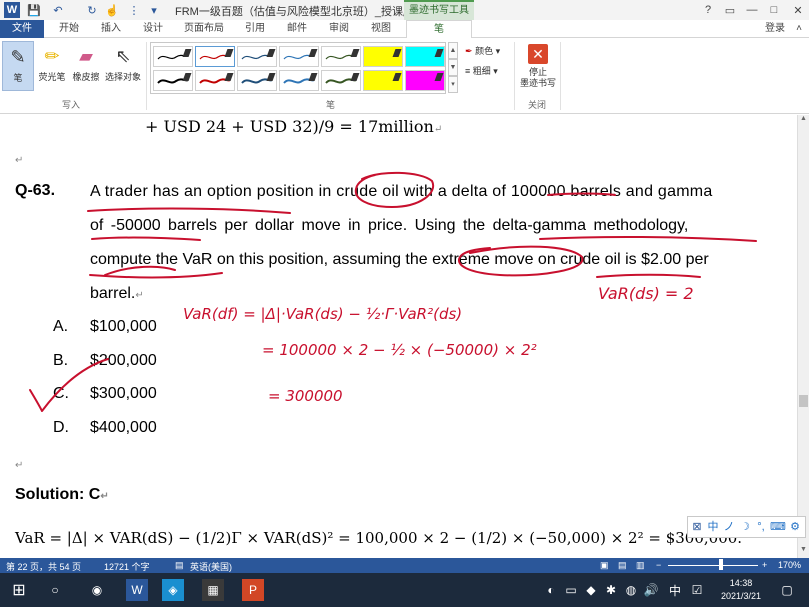 The width and height of the screenshot is (809, 607). Describe the element at coordinates (213, 590) in the screenshot. I see `app-icon: ▦` at that location.